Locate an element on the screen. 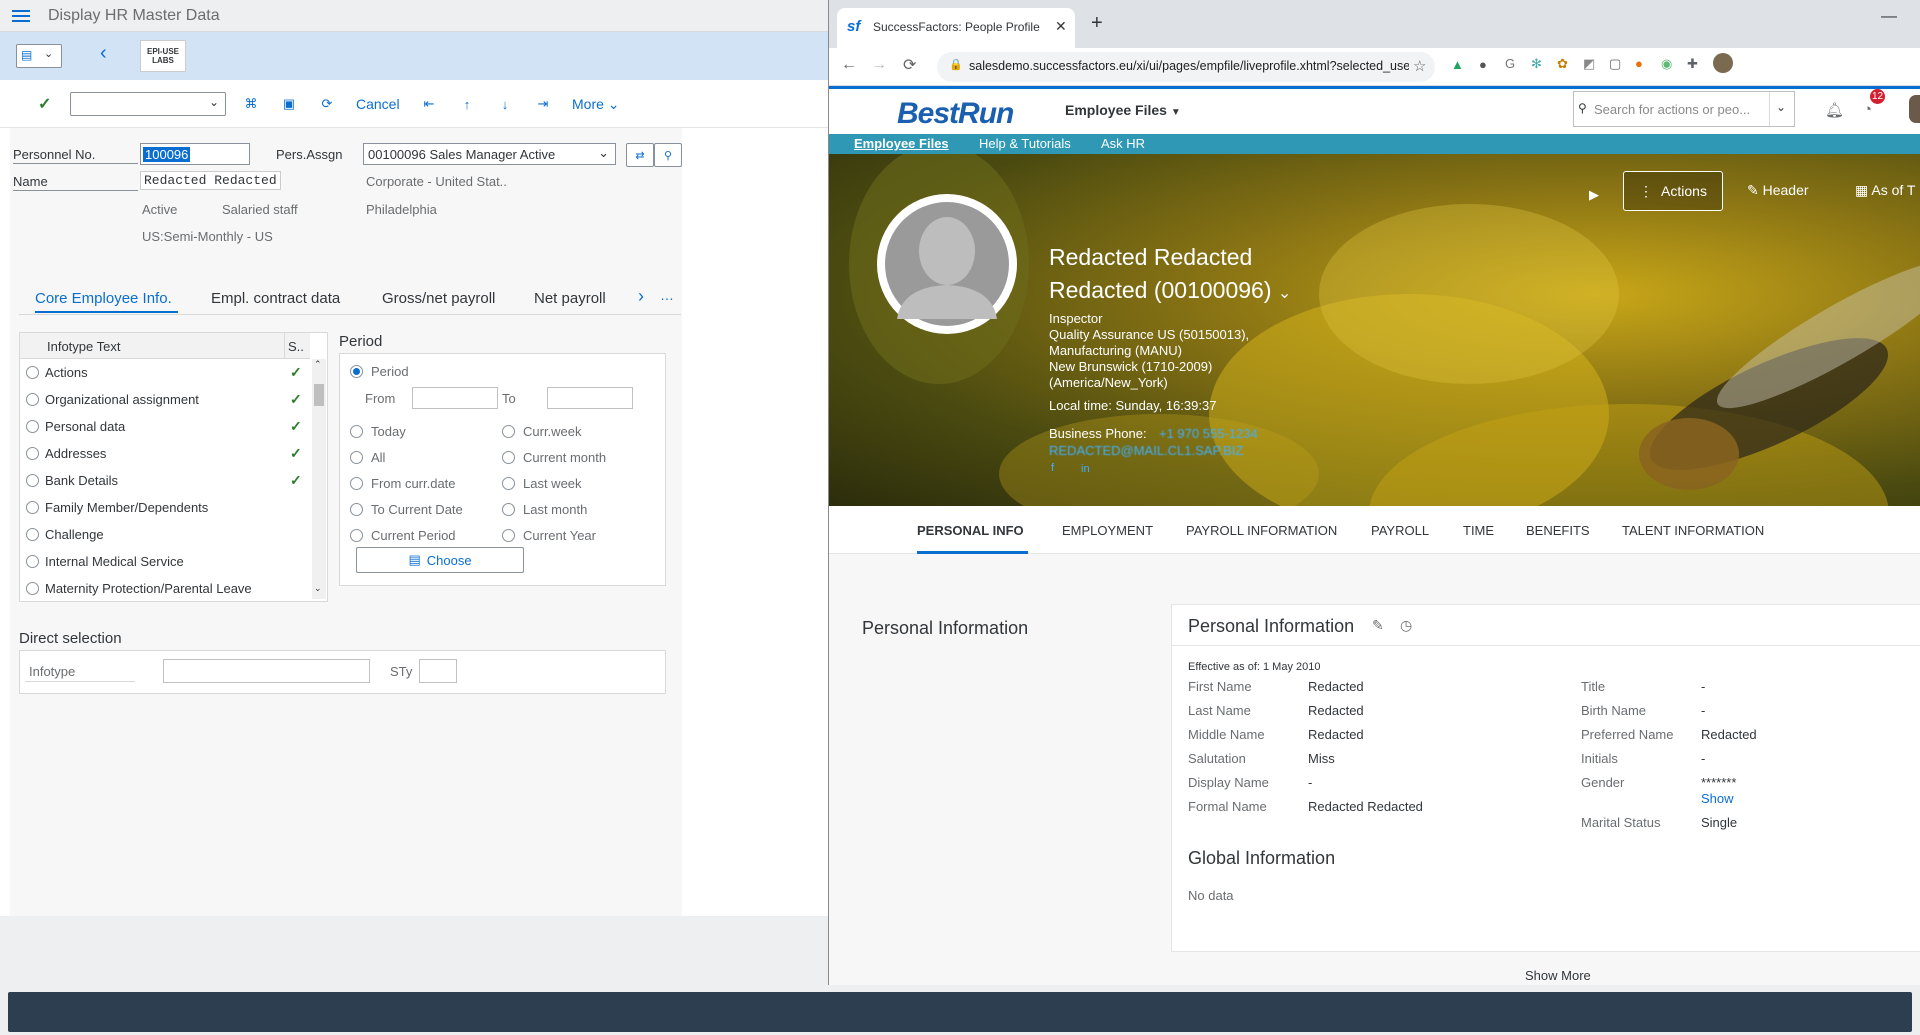 The image size is (1920, 1035). show-gender-link: Show is located at coordinates (1717, 798).